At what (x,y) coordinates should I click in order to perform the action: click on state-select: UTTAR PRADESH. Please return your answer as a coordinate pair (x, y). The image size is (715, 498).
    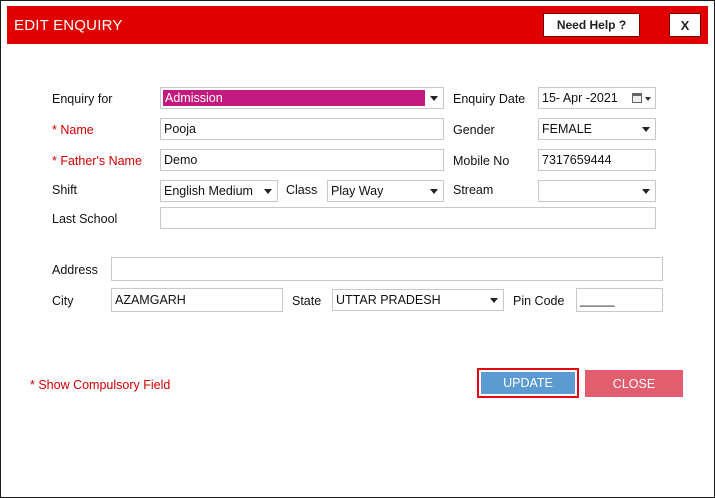
    Looking at the image, I should click on (418, 300).